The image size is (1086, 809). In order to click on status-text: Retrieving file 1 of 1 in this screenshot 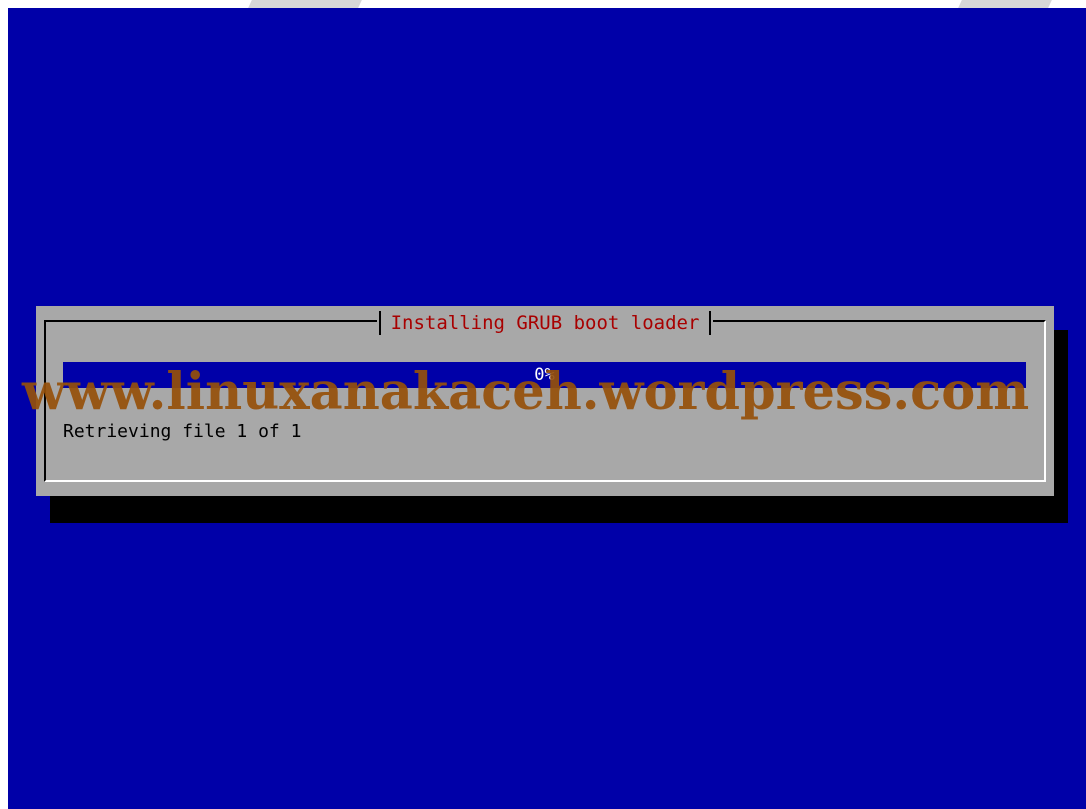, I will do `click(182, 431)`.